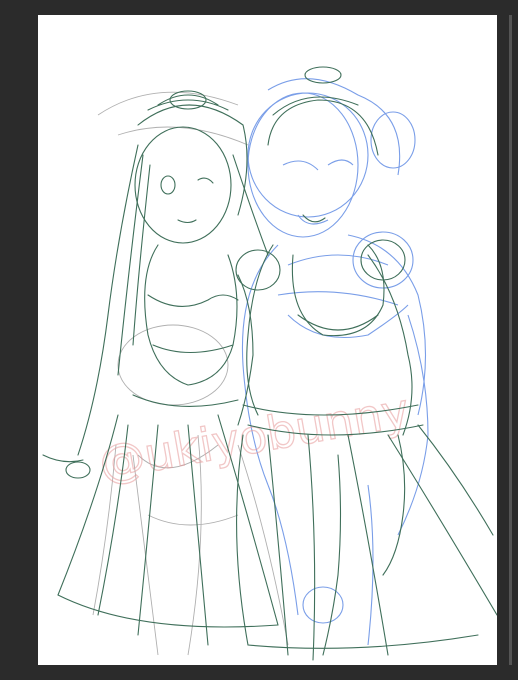 Image resolution: width=518 pixels, height=680 pixels. I want to click on scrollbar-thumb, so click(510, 340).